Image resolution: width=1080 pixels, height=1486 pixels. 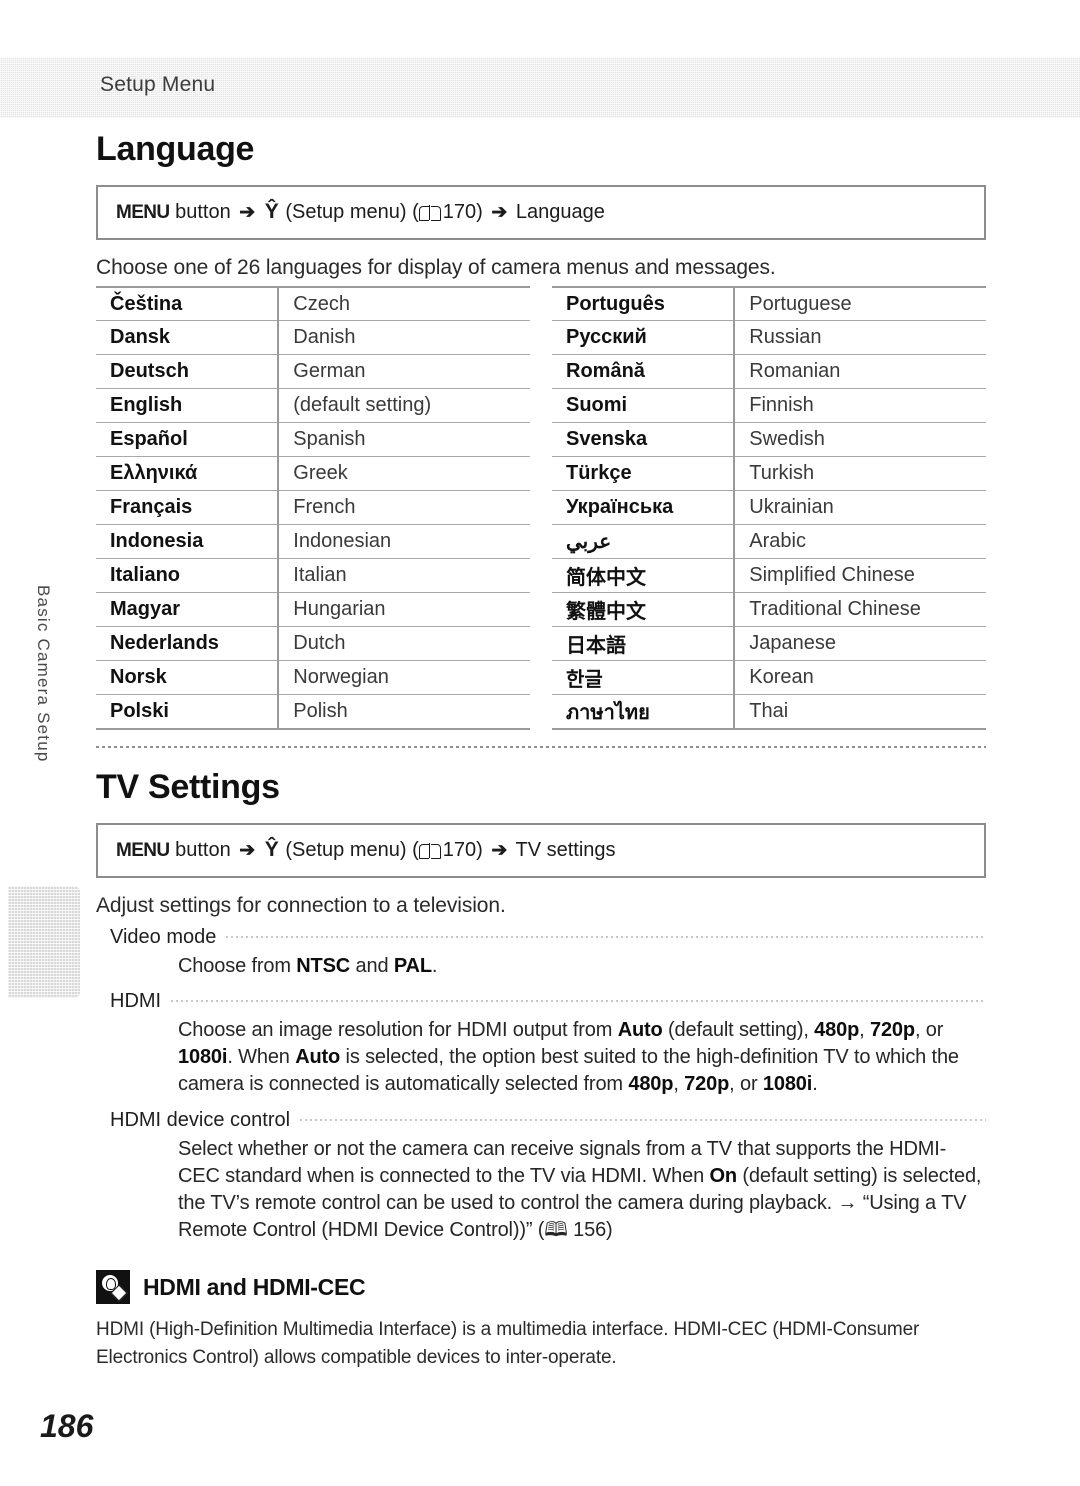 What do you see at coordinates (860, 406) in the screenshot?
I see `language-english-name: Finnish` at bounding box center [860, 406].